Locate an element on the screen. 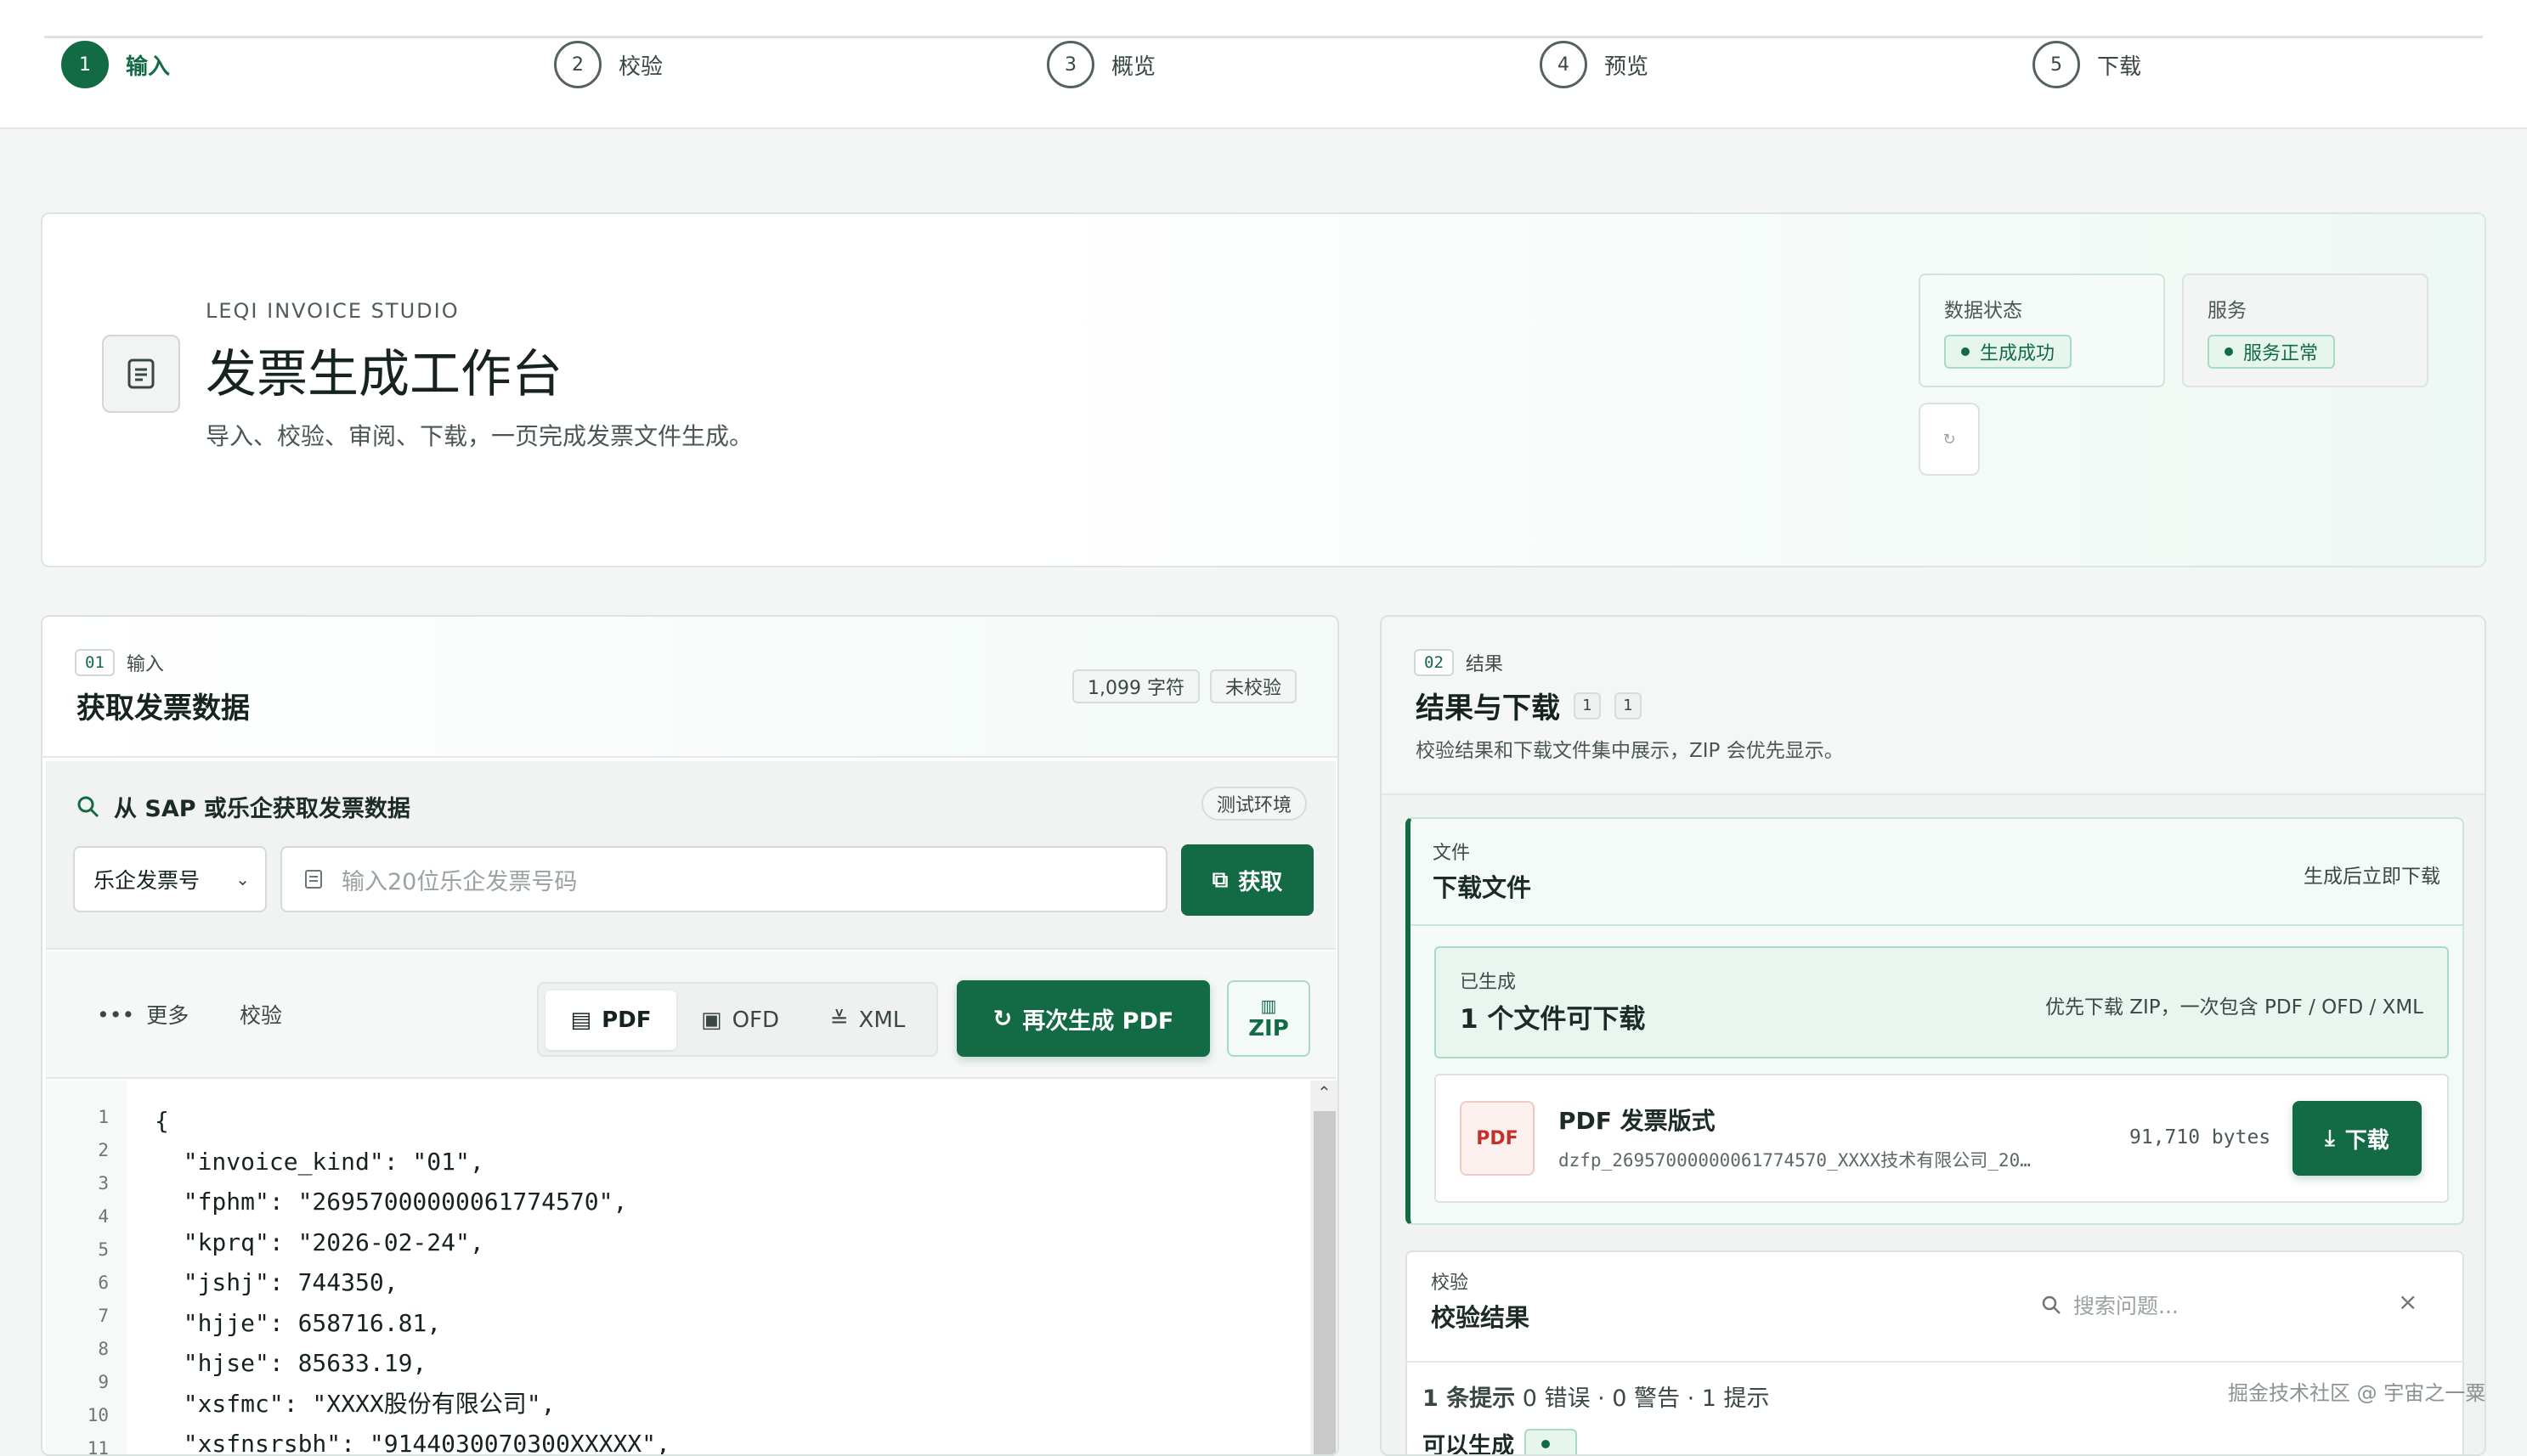  data-status-label: 数据状态 is located at coordinates (2042, 309).